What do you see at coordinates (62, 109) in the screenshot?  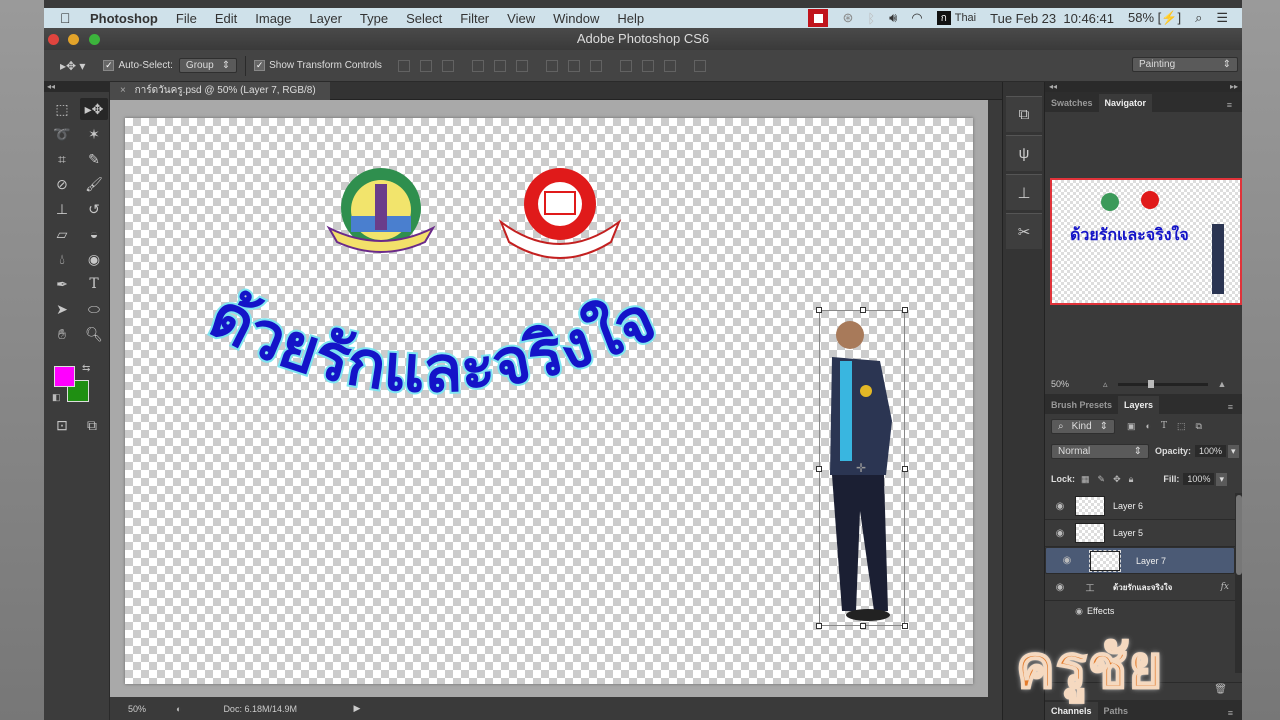 I see `marquee-tool-icon: ⬚` at bounding box center [62, 109].